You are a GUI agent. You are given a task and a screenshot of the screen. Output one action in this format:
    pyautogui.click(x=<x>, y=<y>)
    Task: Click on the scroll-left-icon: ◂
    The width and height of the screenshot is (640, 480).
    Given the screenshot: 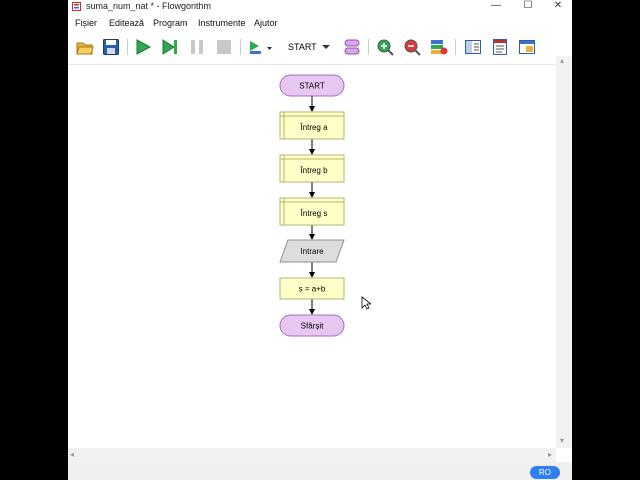 What is the action you would take?
    pyautogui.click(x=72, y=454)
    